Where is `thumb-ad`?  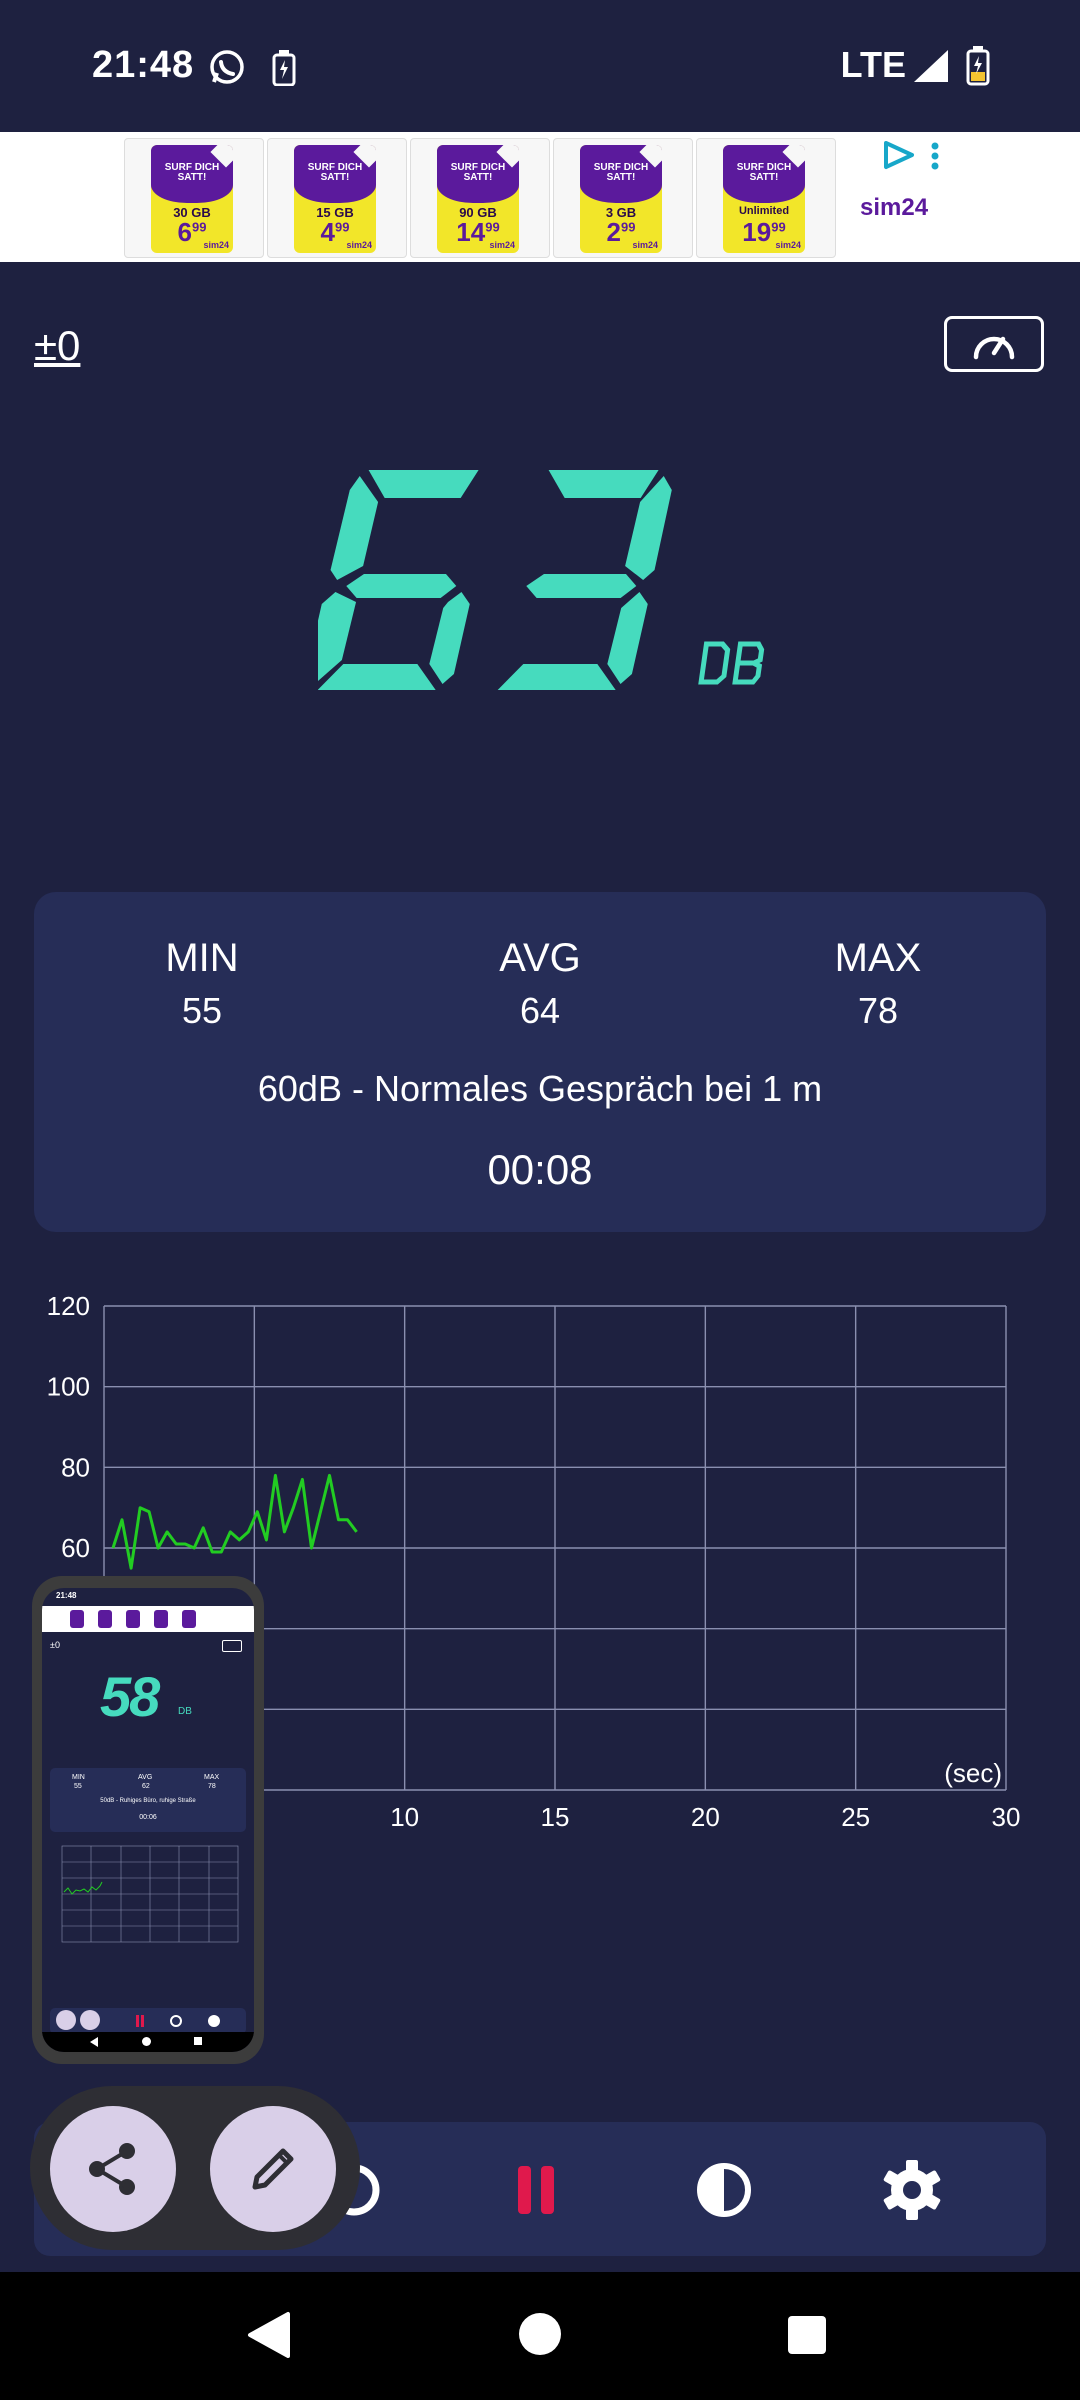
thumb-ad is located at coordinates (148, 1619).